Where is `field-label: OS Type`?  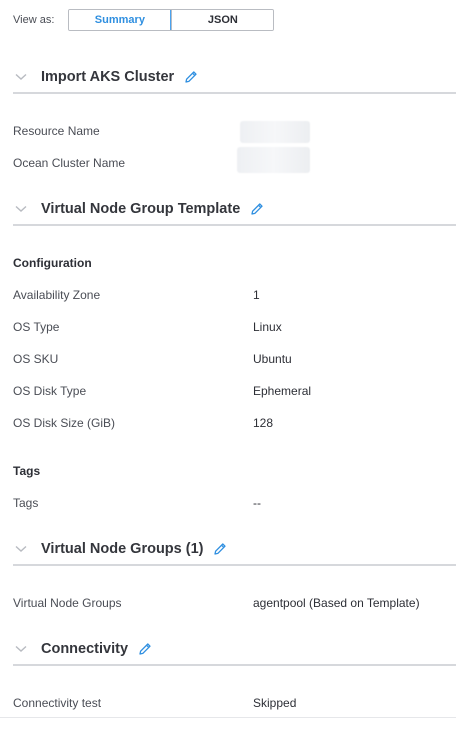
field-label: OS Type is located at coordinates (36, 327).